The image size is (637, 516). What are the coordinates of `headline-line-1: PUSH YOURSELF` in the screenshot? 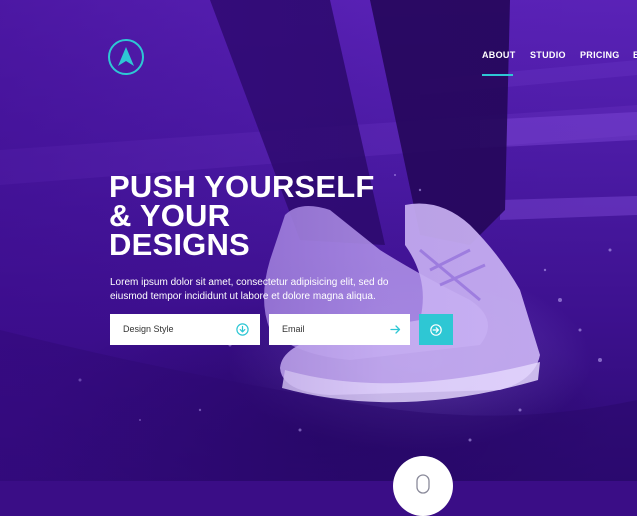 It's located at (242, 186).